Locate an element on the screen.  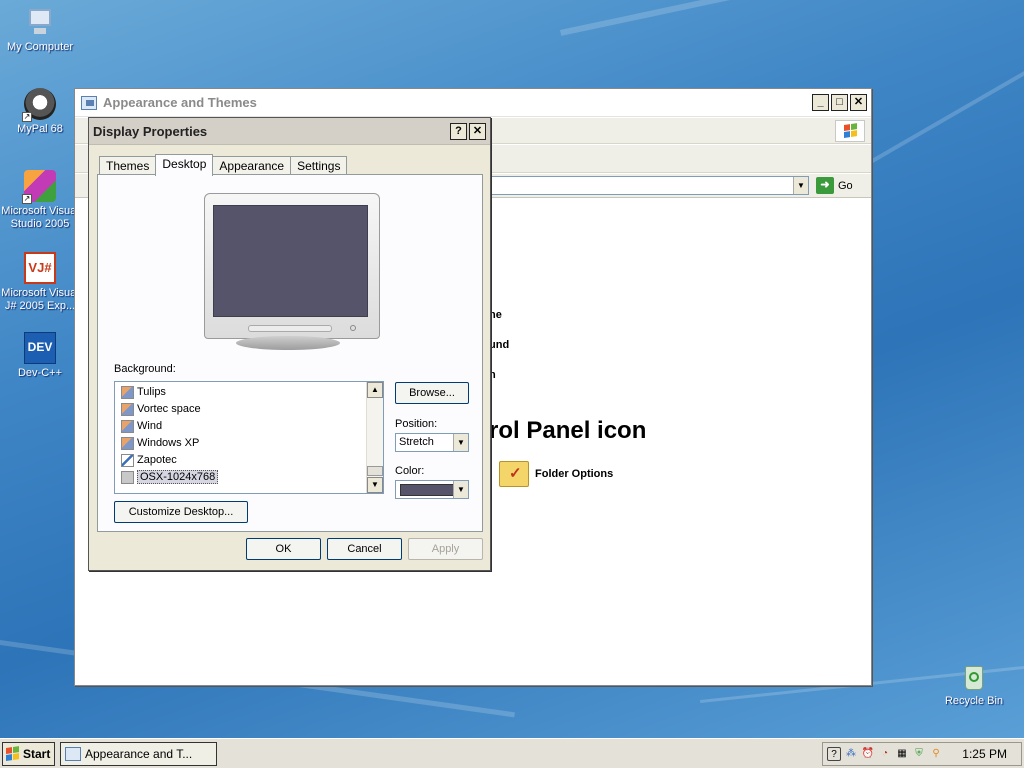
windows-tray-icon: ▦ is located at coordinates (902, 754).